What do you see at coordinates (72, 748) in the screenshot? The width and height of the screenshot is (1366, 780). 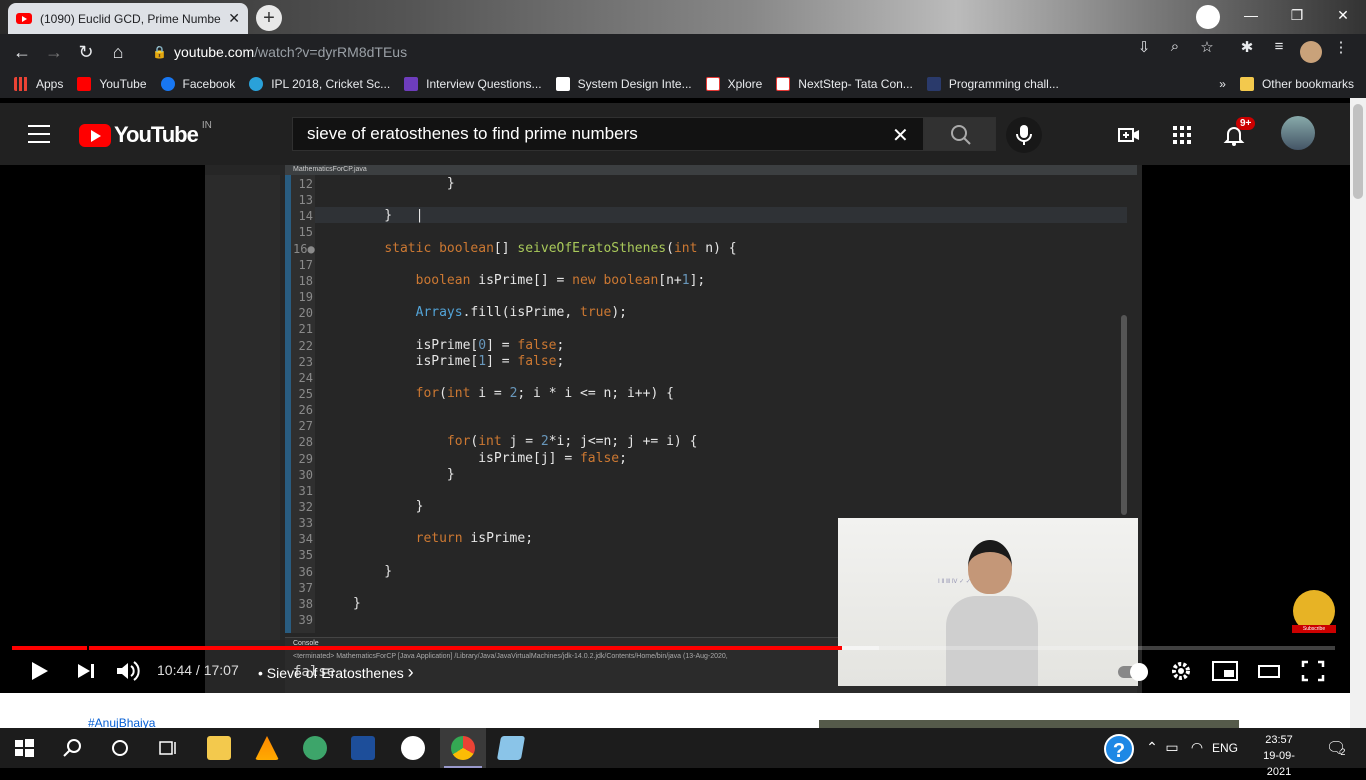 I see `search-icon` at bounding box center [72, 748].